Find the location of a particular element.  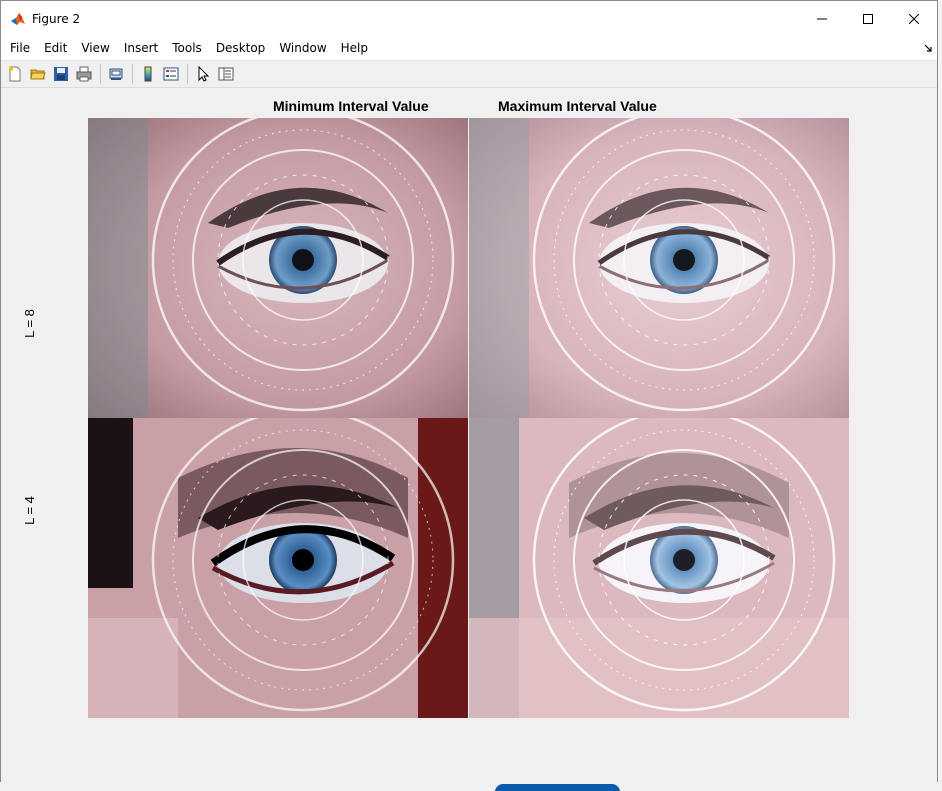

minimize-button is located at coordinates (822, 18).